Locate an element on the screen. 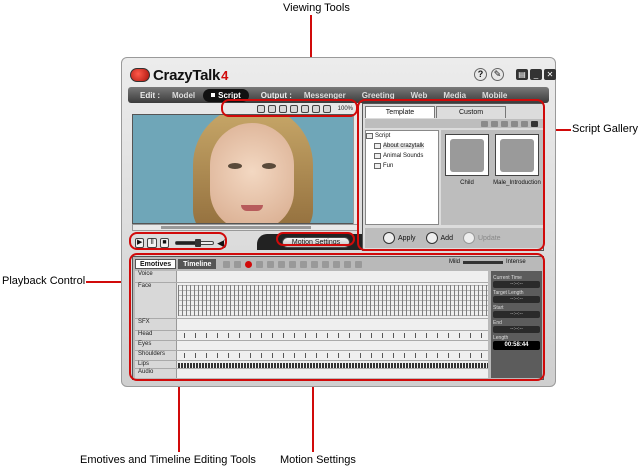  app-version: 4 is located at coordinates (225, 75).